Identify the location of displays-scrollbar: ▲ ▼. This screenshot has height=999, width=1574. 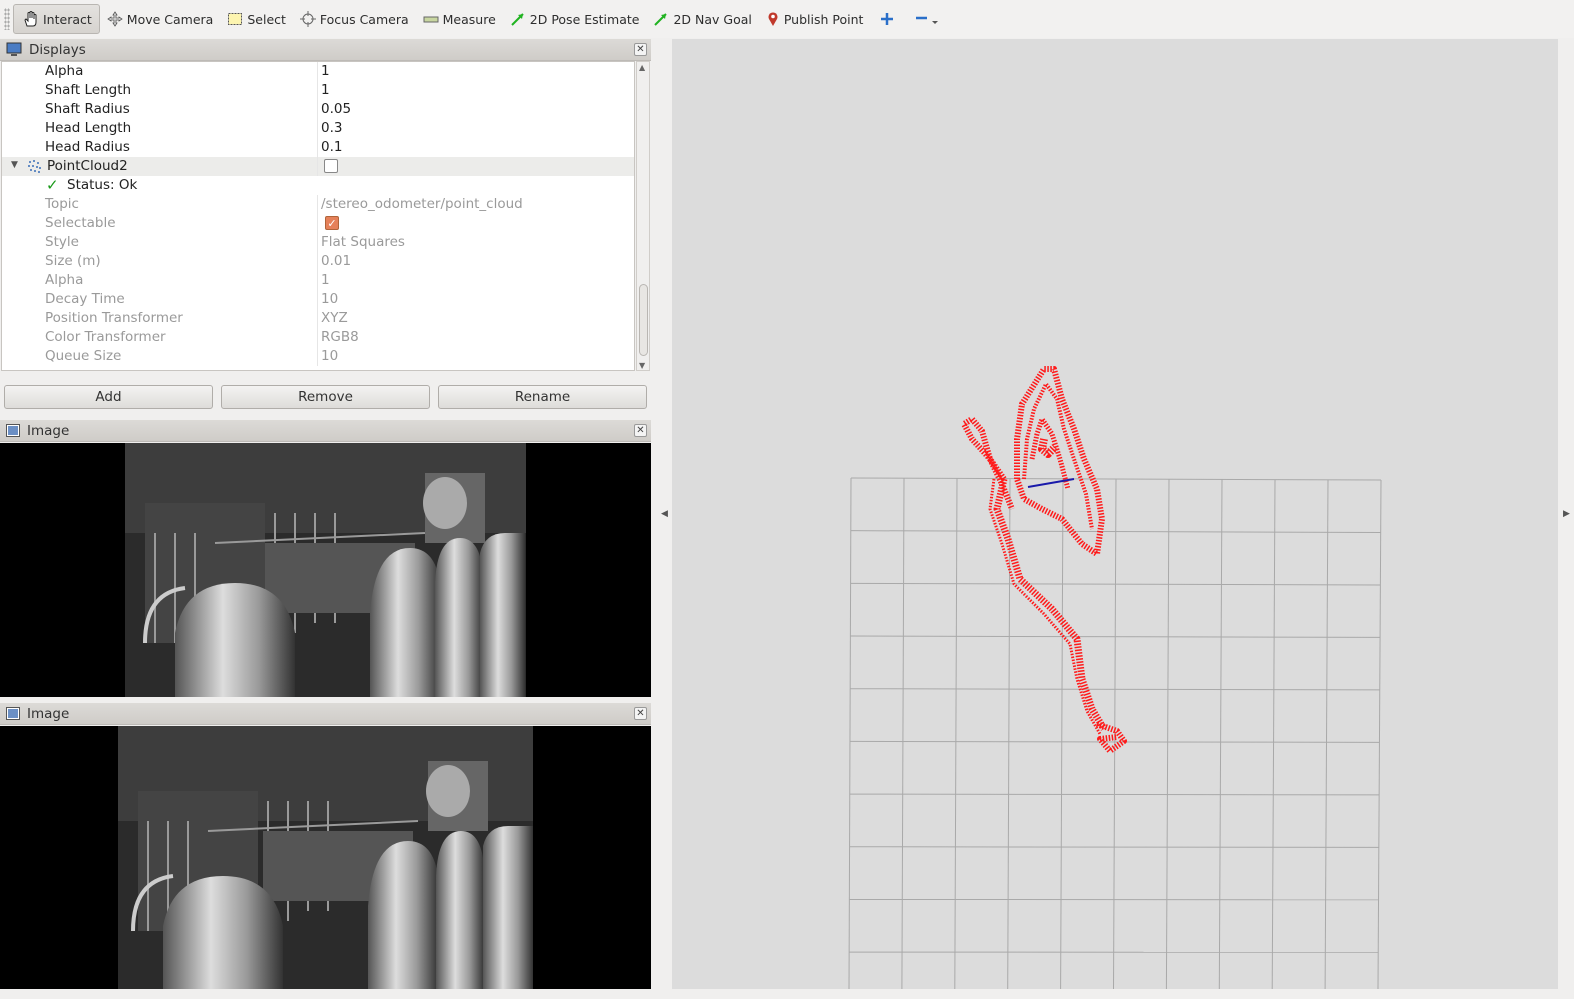
(643, 216).